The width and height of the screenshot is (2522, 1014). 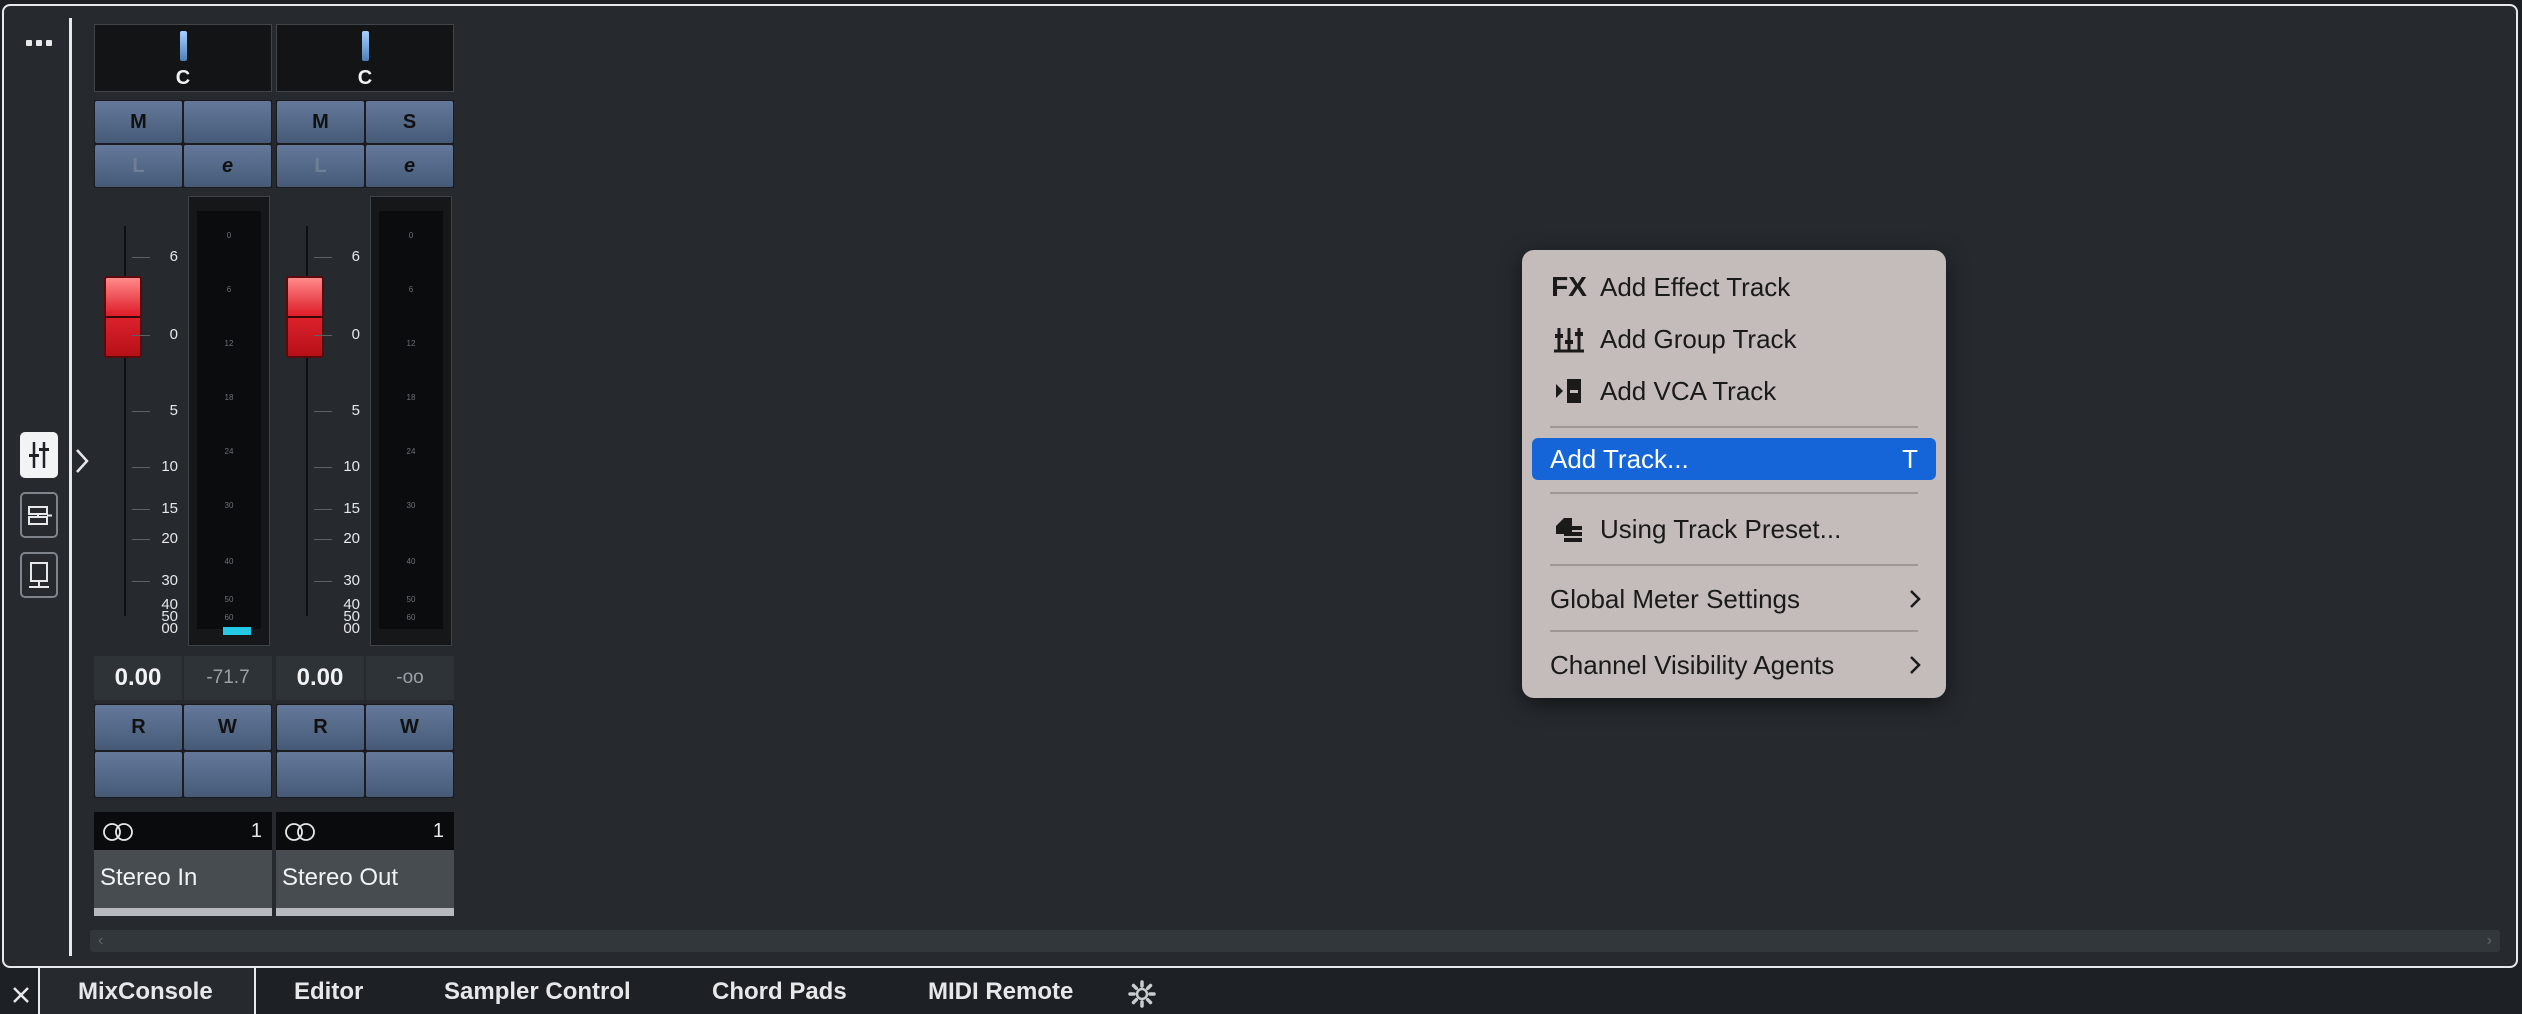 I want to click on tab-mixconsole: MixConsole, so click(x=145, y=992).